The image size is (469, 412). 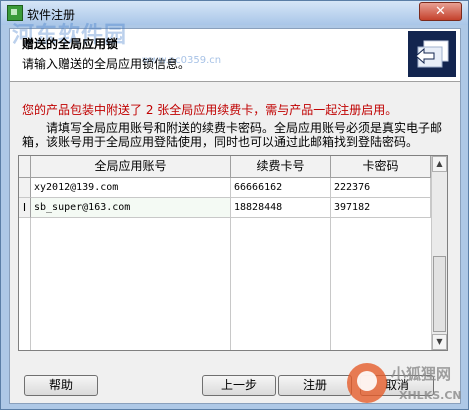 I want to click on card-number-cell: 18828448, so click(x=281, y=208).